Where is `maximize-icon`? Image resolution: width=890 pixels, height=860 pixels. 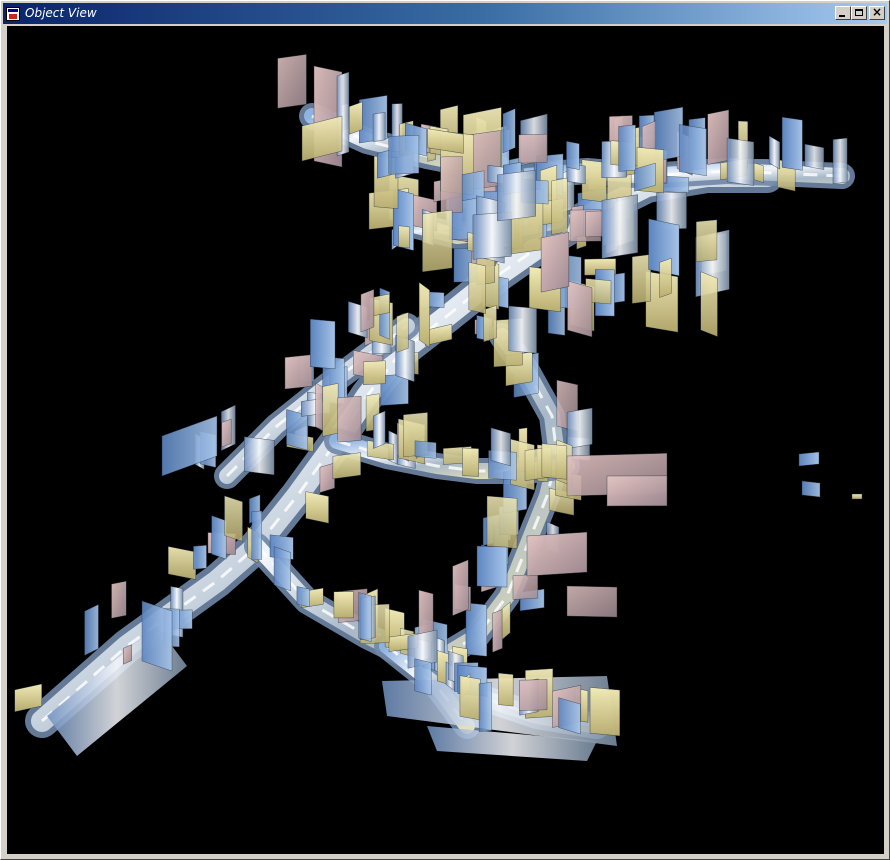 maximize-icon is located at coordinates (859, 12).